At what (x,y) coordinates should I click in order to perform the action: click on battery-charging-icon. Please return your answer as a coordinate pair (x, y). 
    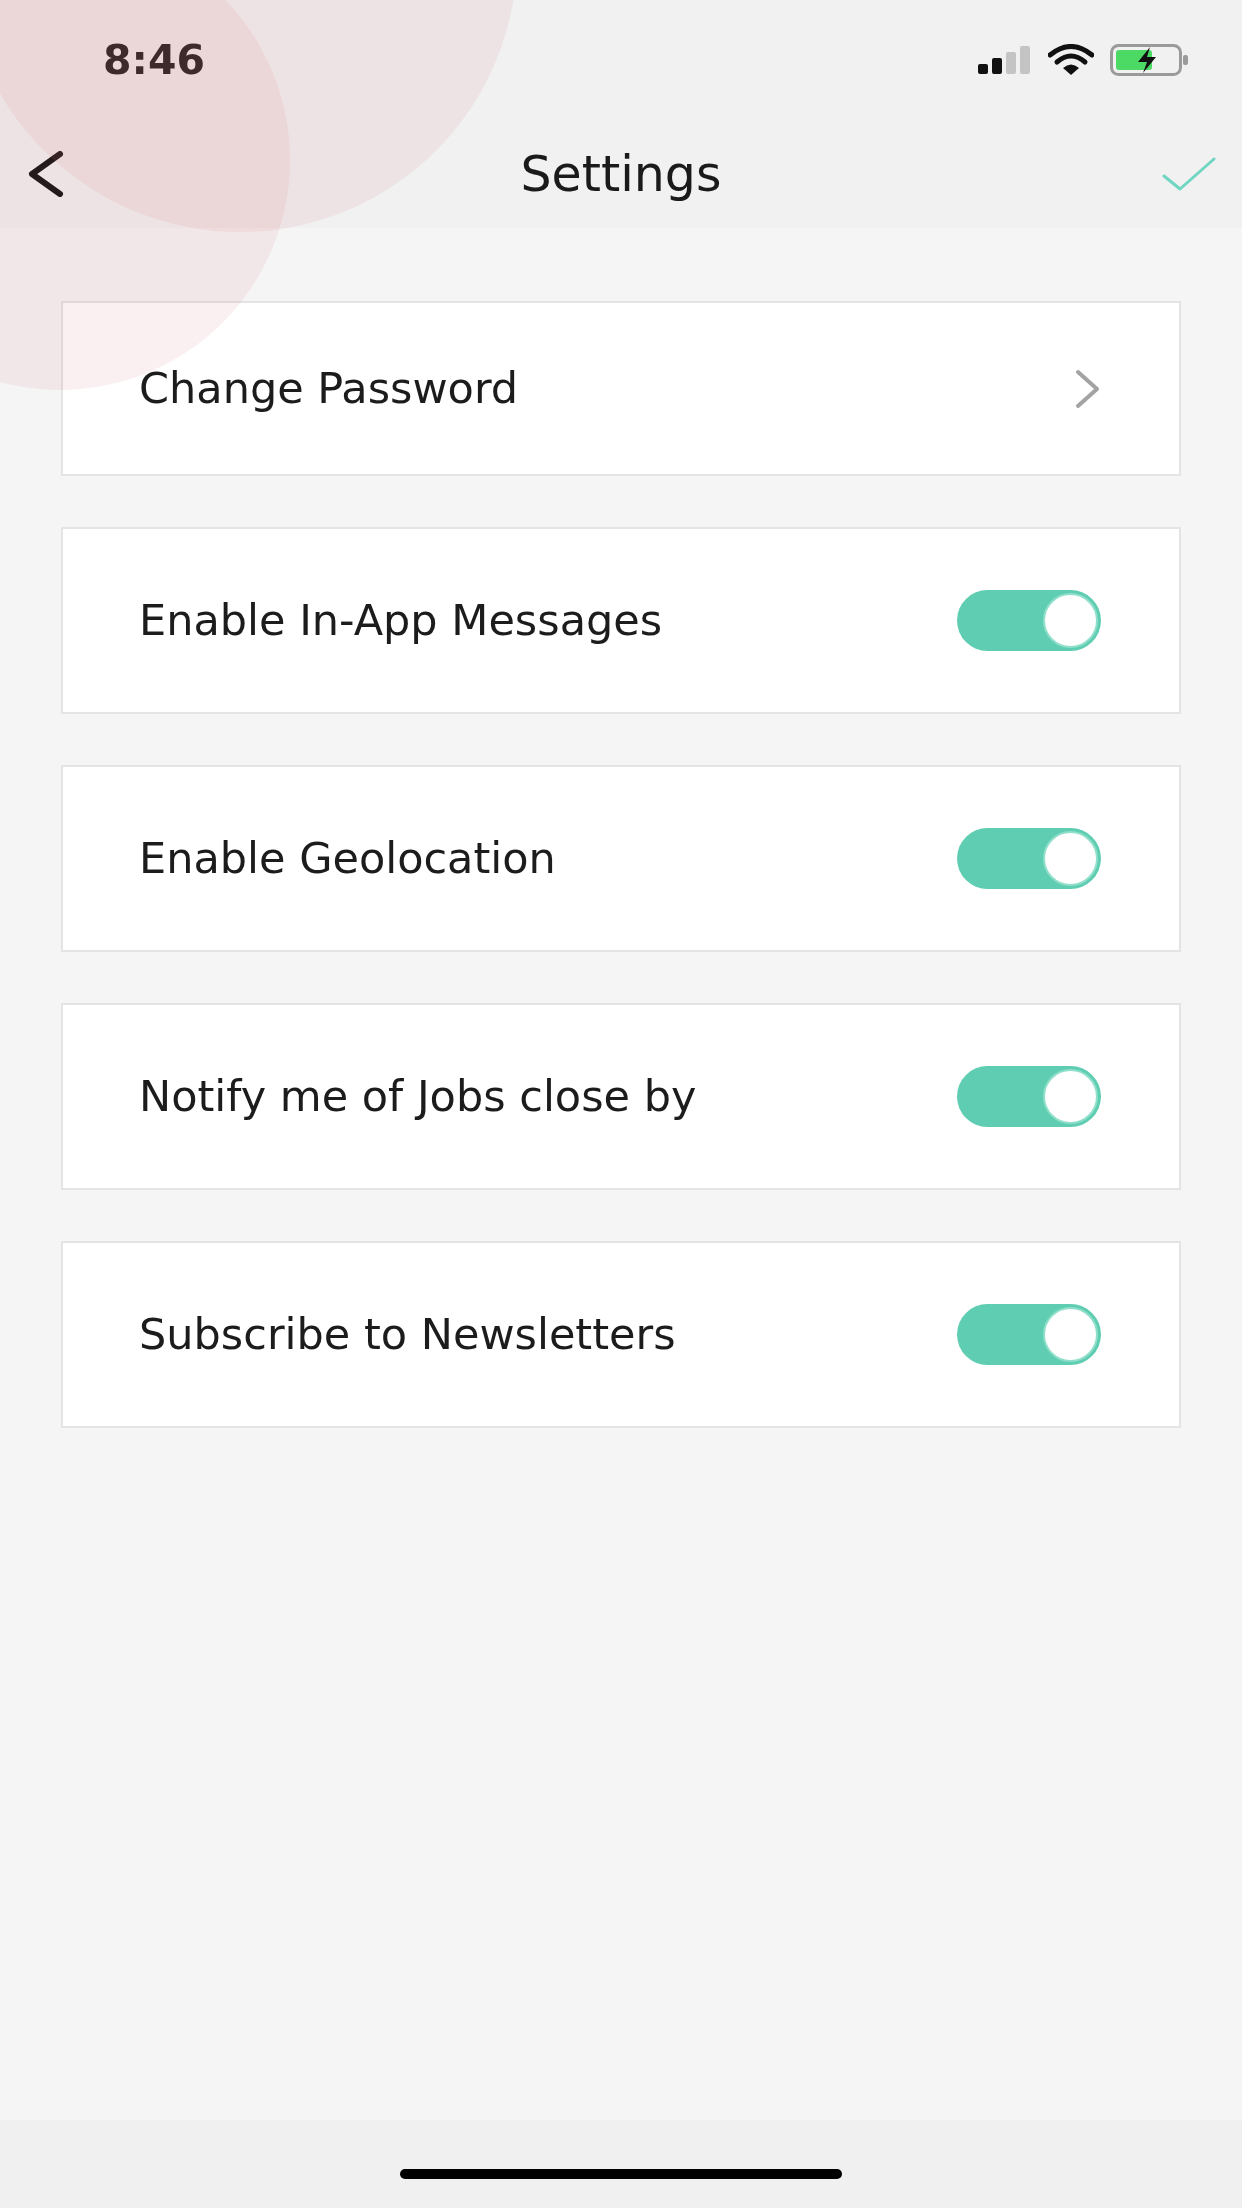
    Looking at the image, I should click on (1150, 60).